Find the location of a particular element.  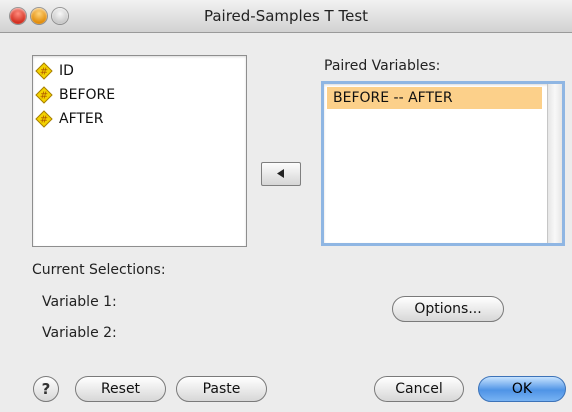

variable-label: BEFORE is located at coordinates (87, 95).